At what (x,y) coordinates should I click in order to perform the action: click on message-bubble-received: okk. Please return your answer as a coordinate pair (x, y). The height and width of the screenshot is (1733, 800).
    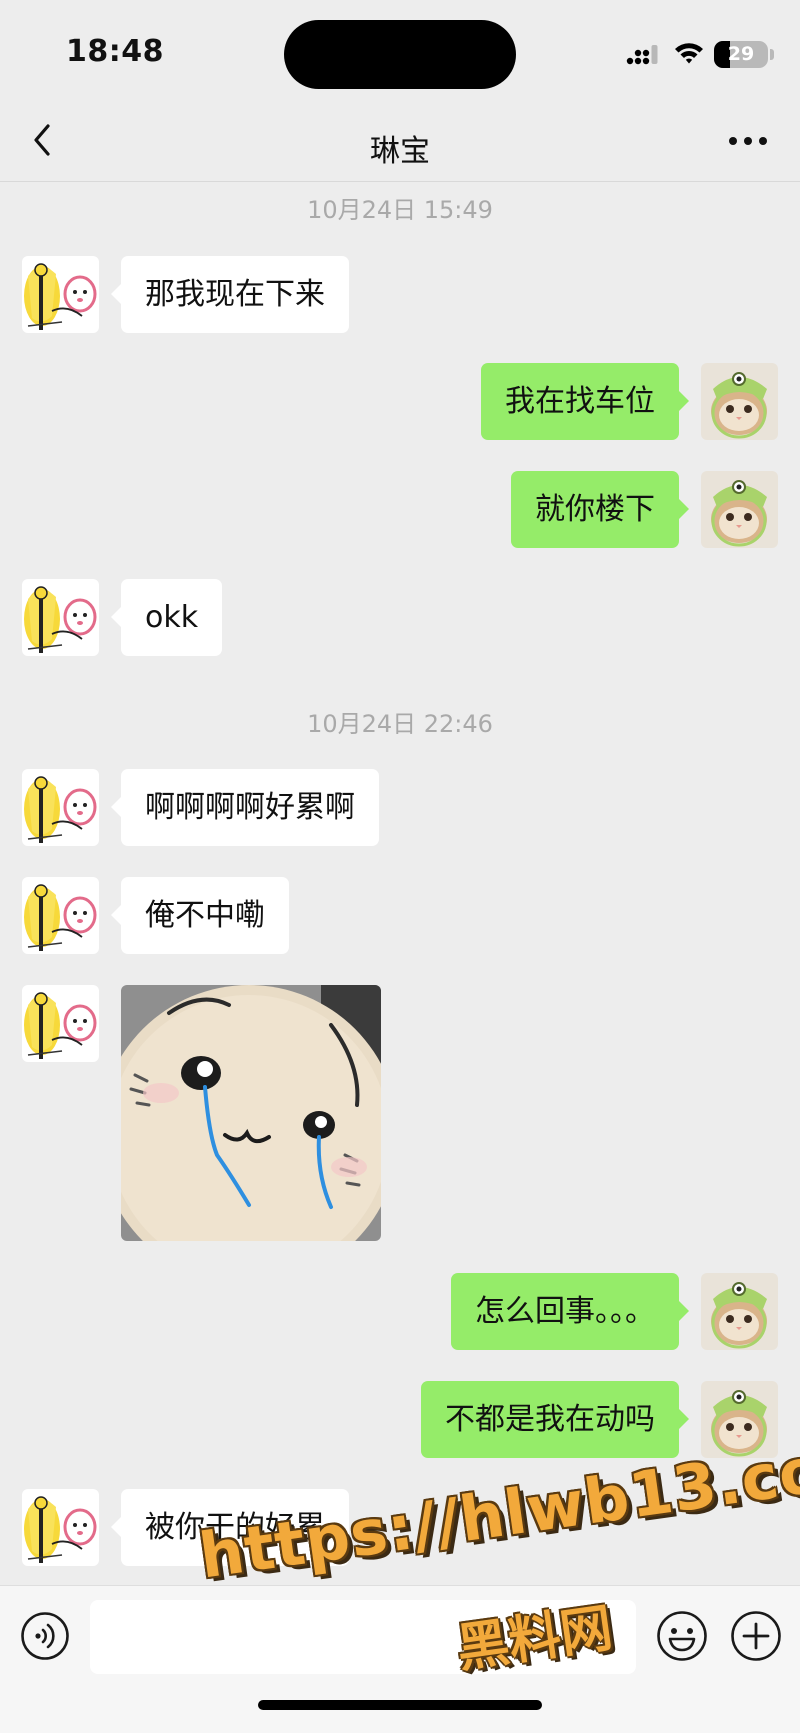
    Looking at the image, I should click on (166, 617).